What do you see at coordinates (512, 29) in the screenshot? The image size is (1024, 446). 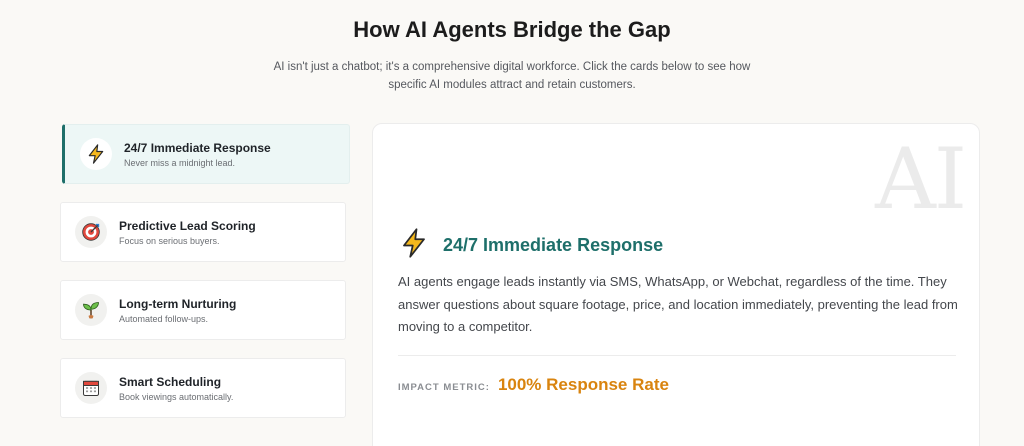 I see `page-title: How AI Agents Bridge the Gap` at bounding box center [512, 29].